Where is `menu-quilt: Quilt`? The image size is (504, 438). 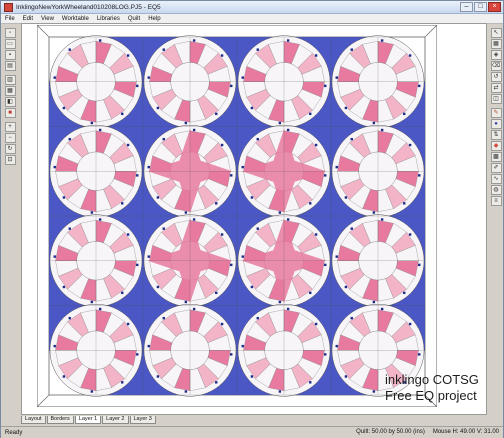
menu-quilt: Quilt is located at coordinates (134, 19).